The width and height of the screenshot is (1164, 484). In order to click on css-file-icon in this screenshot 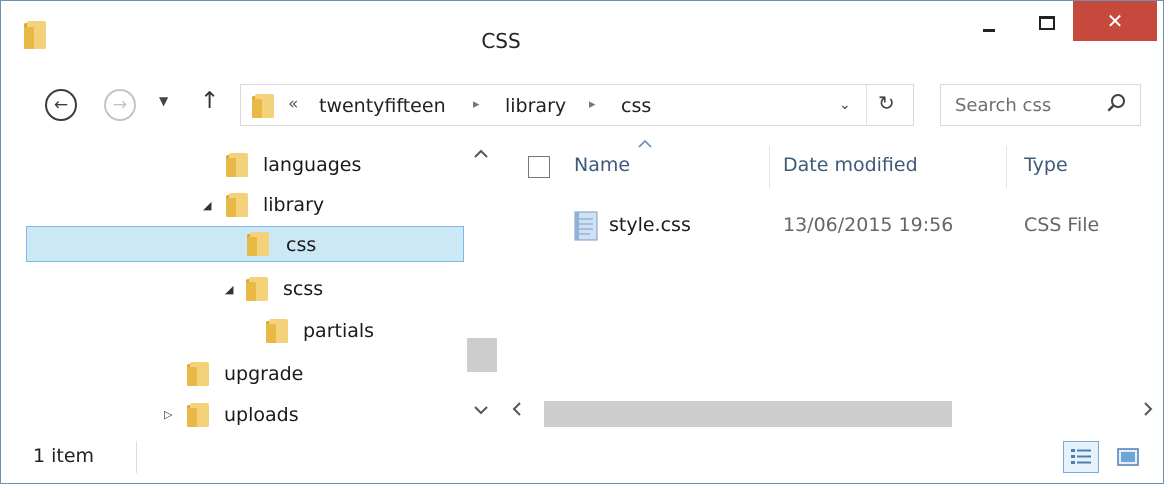, I will do `click(586, 228)`.